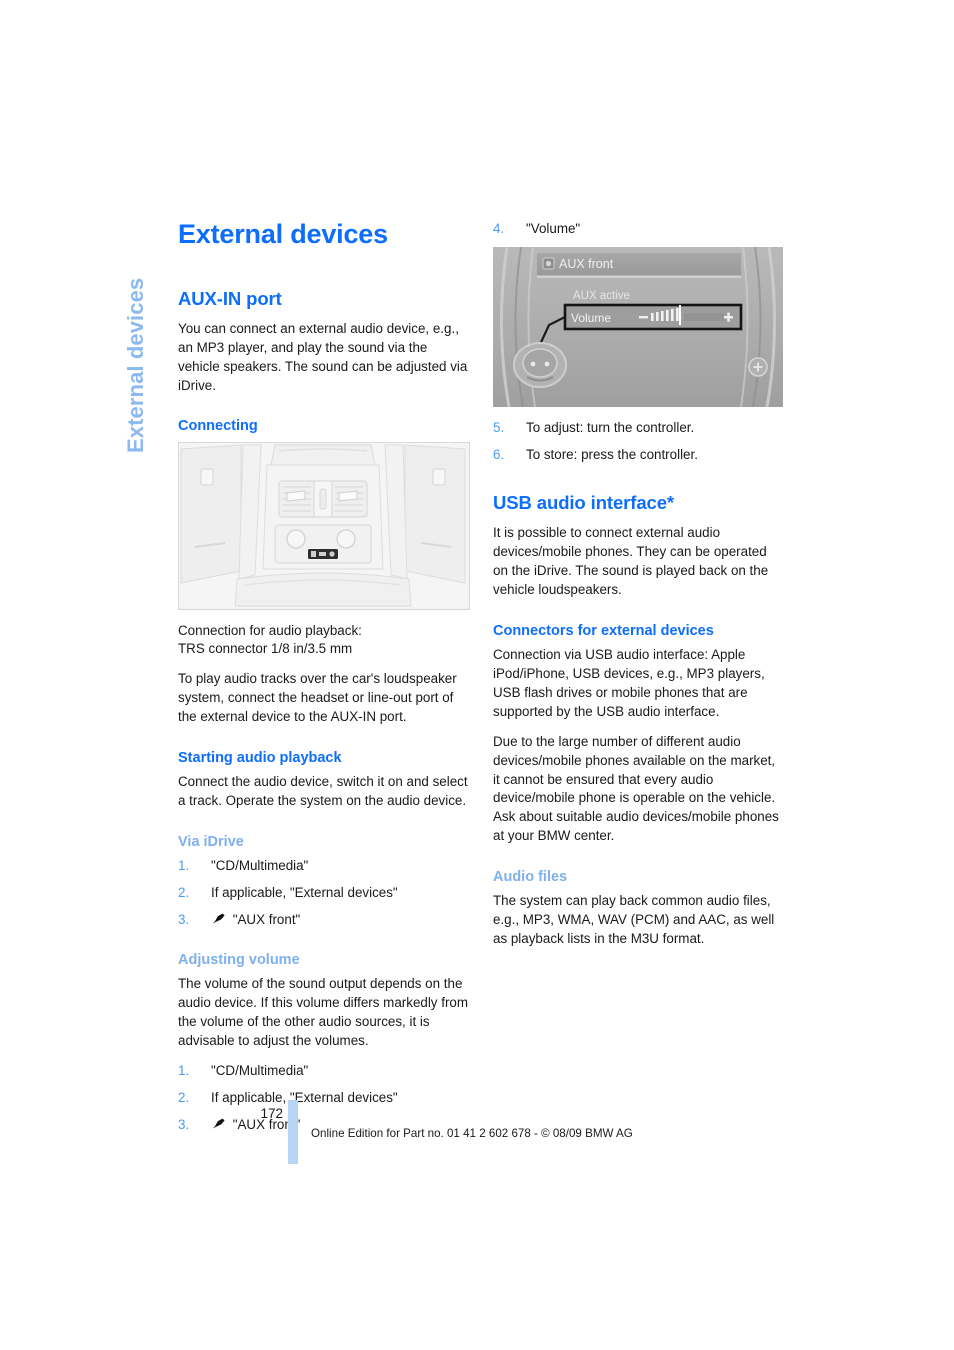 This screenshot has width=954, height=1350. Describe the element at coordinates (270, 630) in the screenshot. I see `connection-caption-line-1: Connection for audio playback:` at that location.